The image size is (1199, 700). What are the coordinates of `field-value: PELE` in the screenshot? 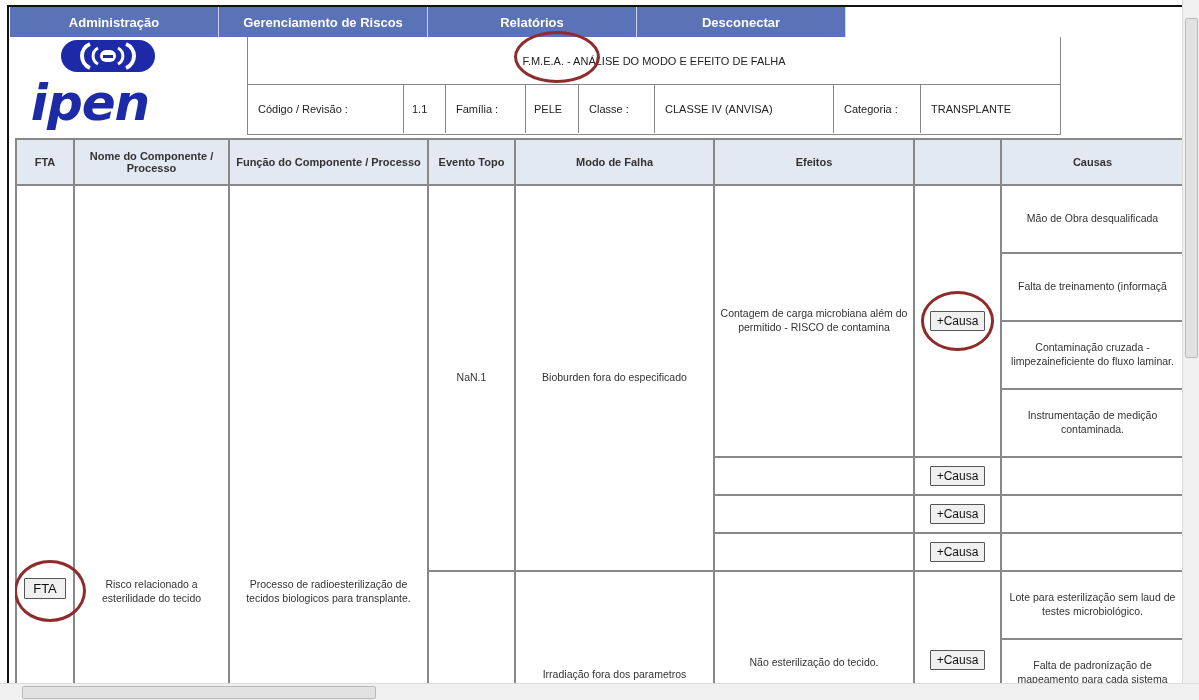 It's located at (552, 109).